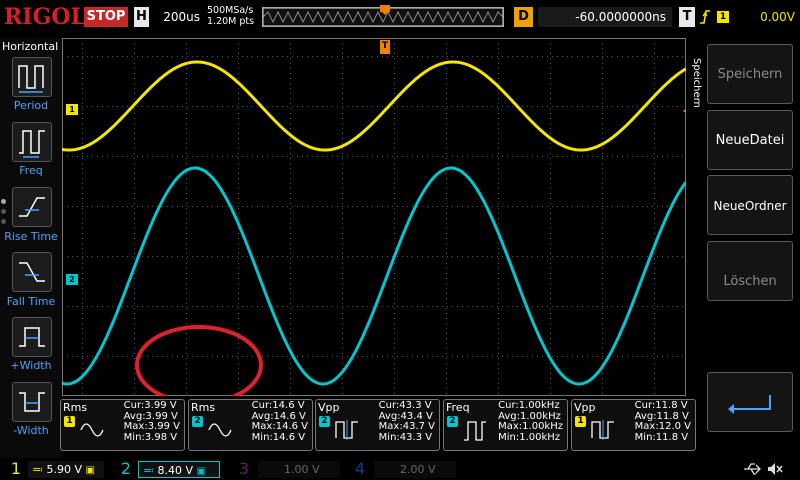 This screenshot has height=480, width=800. I want to click on measurement-current: Cur:43.3 V, so click(405, 405).